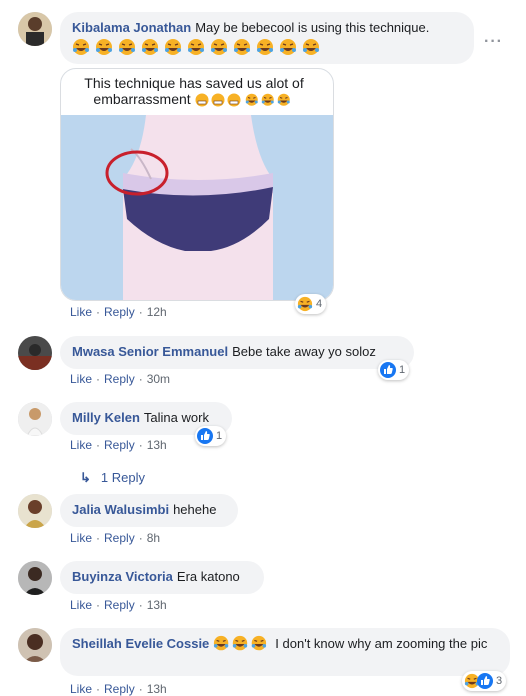 Image resolution: width=526 pixels, height=696 pixels. I want to click on comment-actions: Like · Reply · 8h, so click(115, 538).